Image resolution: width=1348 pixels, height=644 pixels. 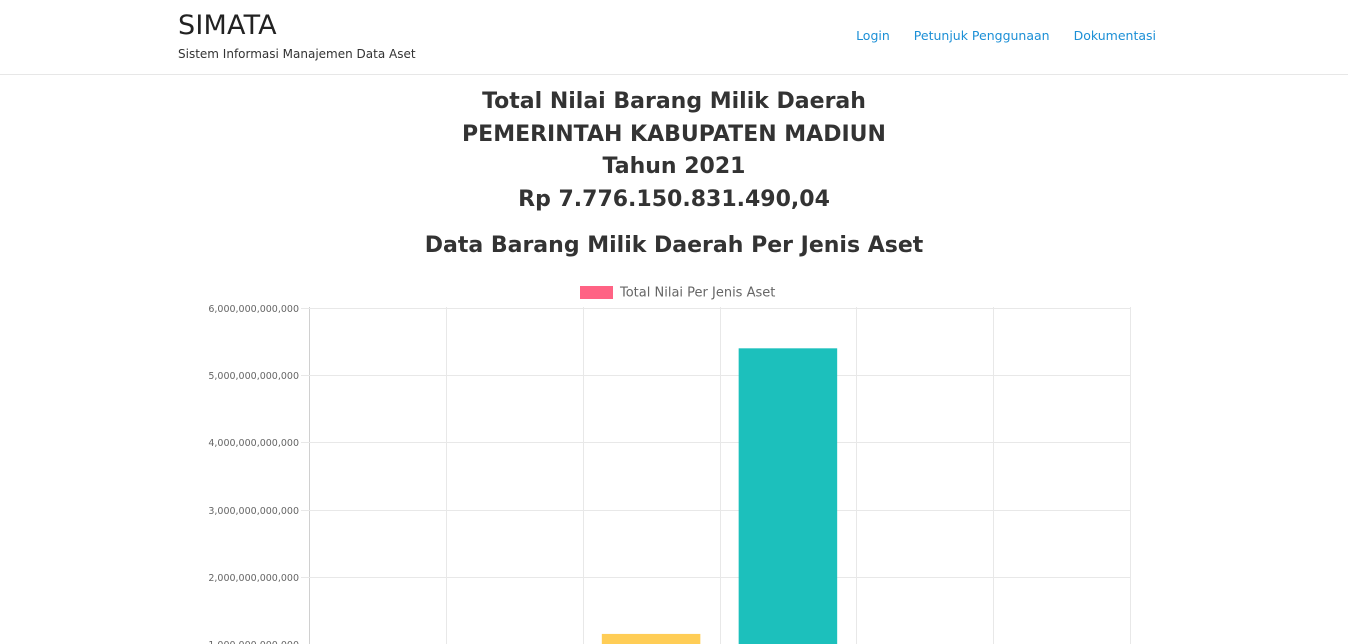 What do you see at coordinates (674, 166) in the screenshot?
I see `summary-year: Tahun 2021` at bounding box center [674, 166].